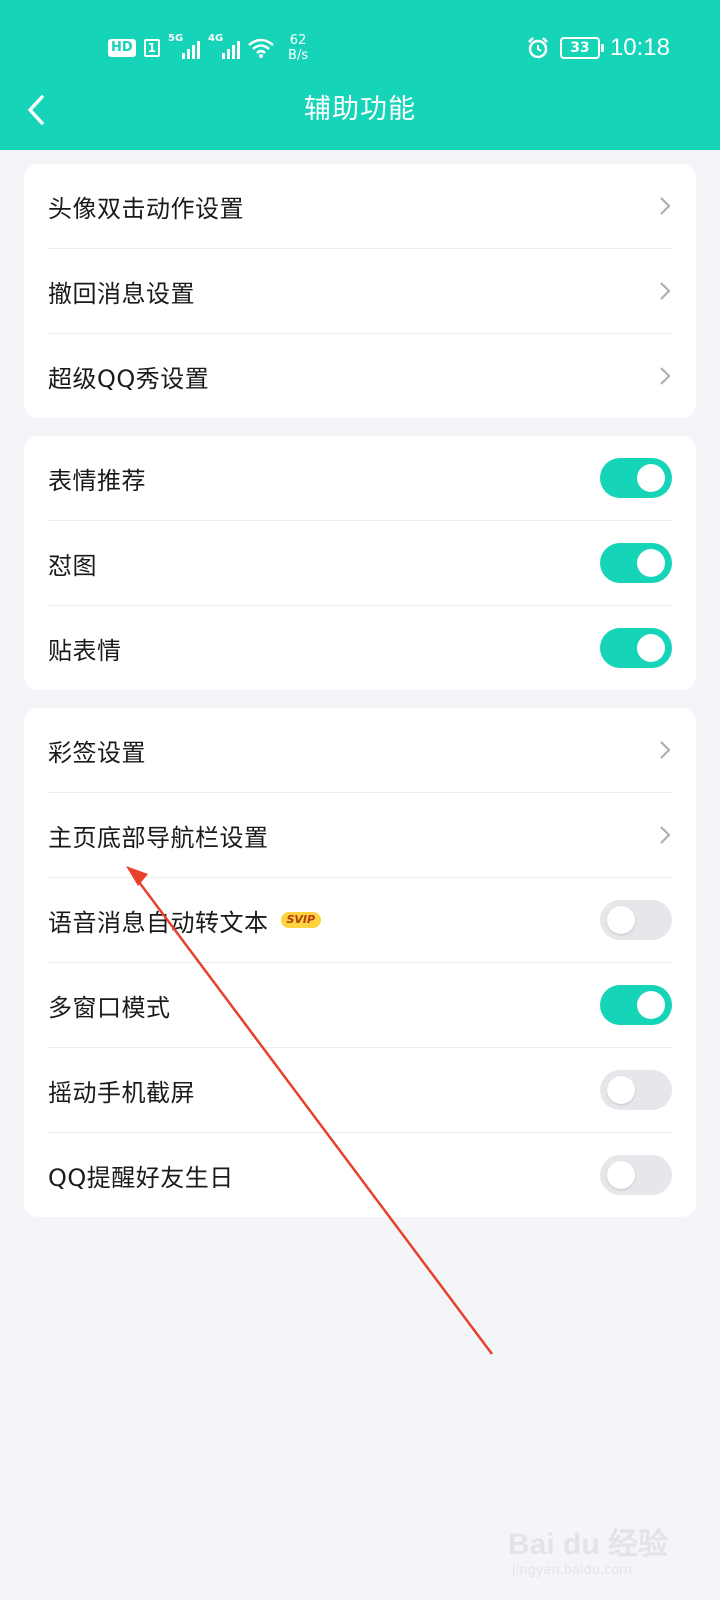 This screenshot has height=1600, width=720. Describe the element at coordinates (121, 293) in the screenshot. I see `row-label: 撤回消息设置` at that location.